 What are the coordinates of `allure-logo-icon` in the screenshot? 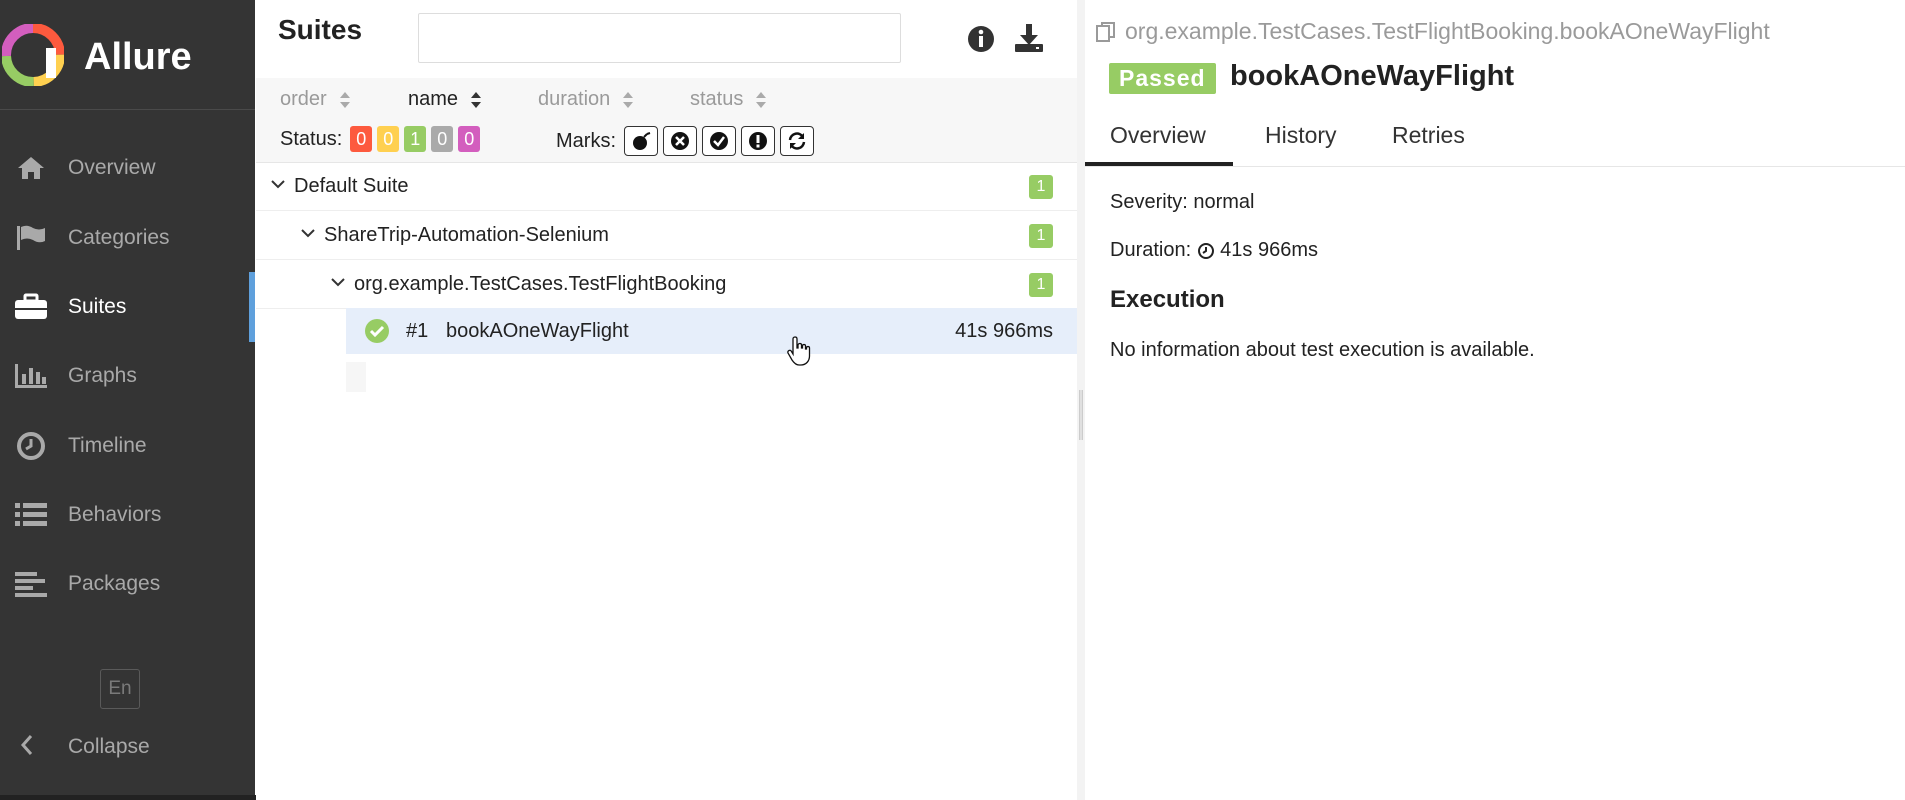 It's located at (33, 55).